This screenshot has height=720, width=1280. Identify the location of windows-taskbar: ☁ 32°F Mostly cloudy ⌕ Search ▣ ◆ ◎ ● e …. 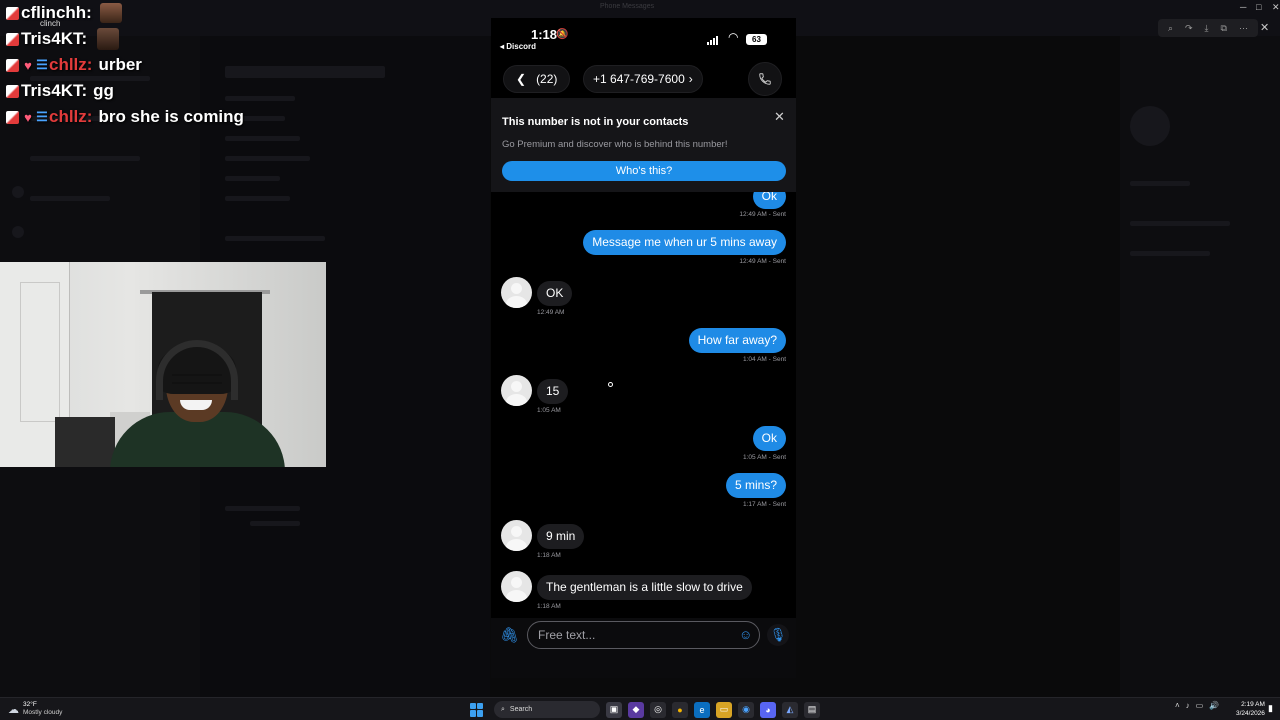
(640, 708).